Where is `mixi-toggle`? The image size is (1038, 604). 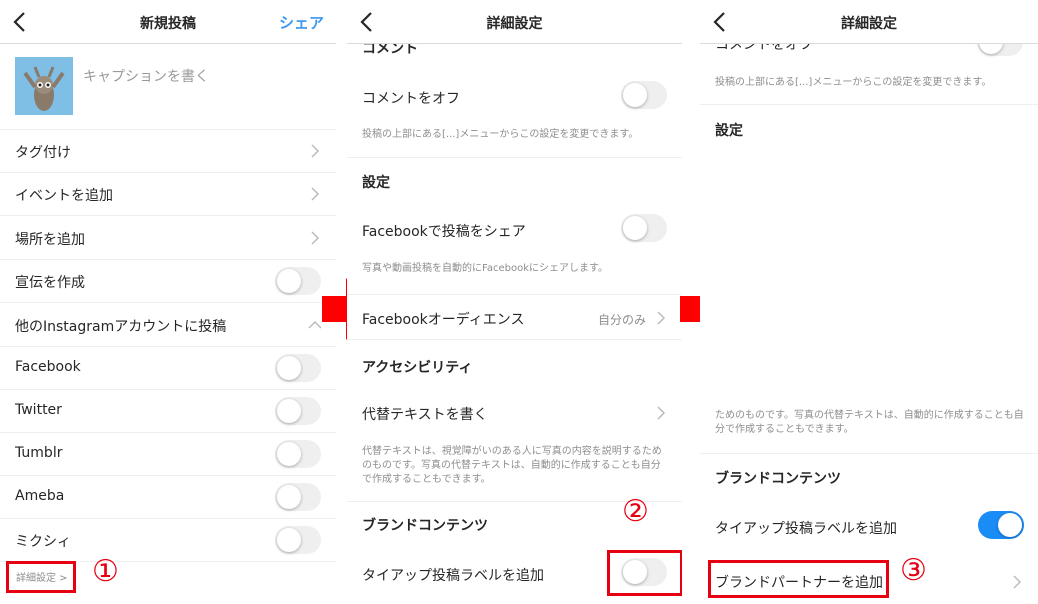
mixi-toggle is located at coordinates (298, 540).